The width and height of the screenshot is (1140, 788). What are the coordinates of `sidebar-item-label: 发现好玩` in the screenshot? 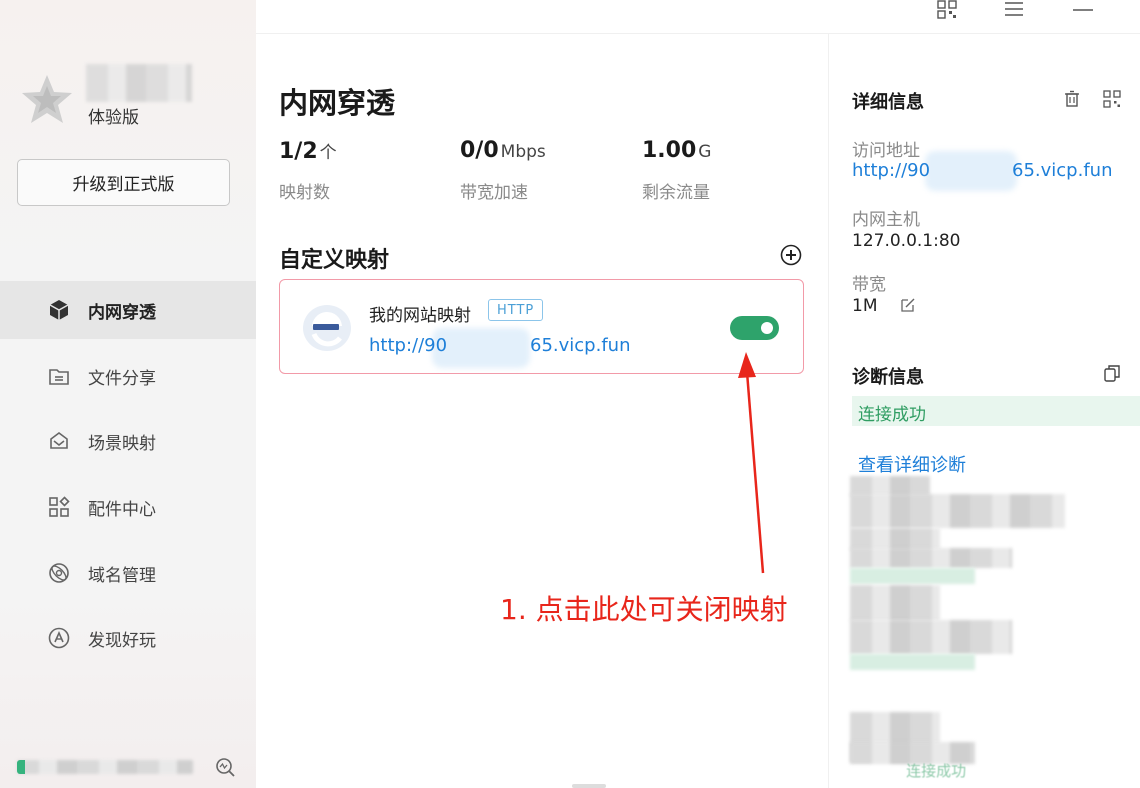 It's located at (122, 640).